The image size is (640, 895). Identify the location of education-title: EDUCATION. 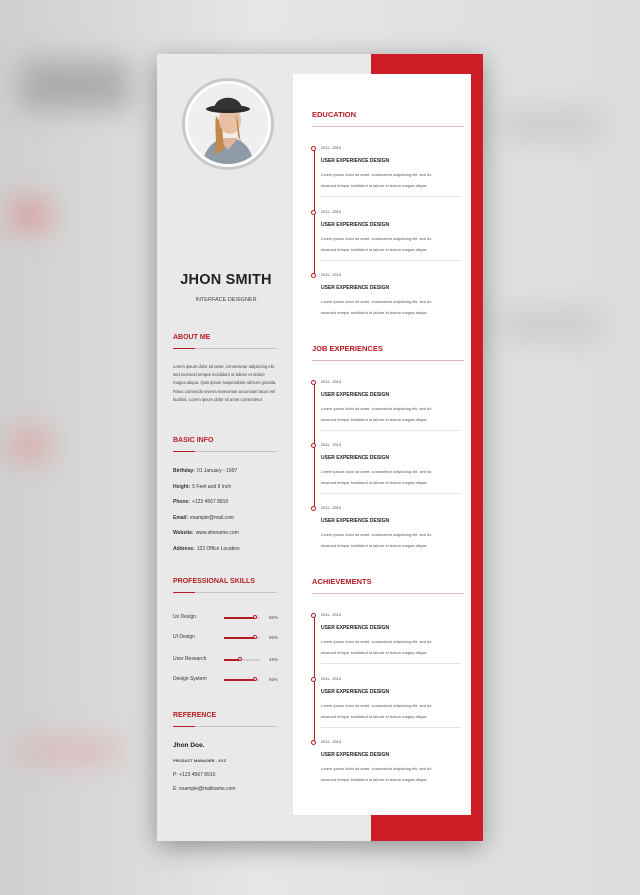
(334, 114).